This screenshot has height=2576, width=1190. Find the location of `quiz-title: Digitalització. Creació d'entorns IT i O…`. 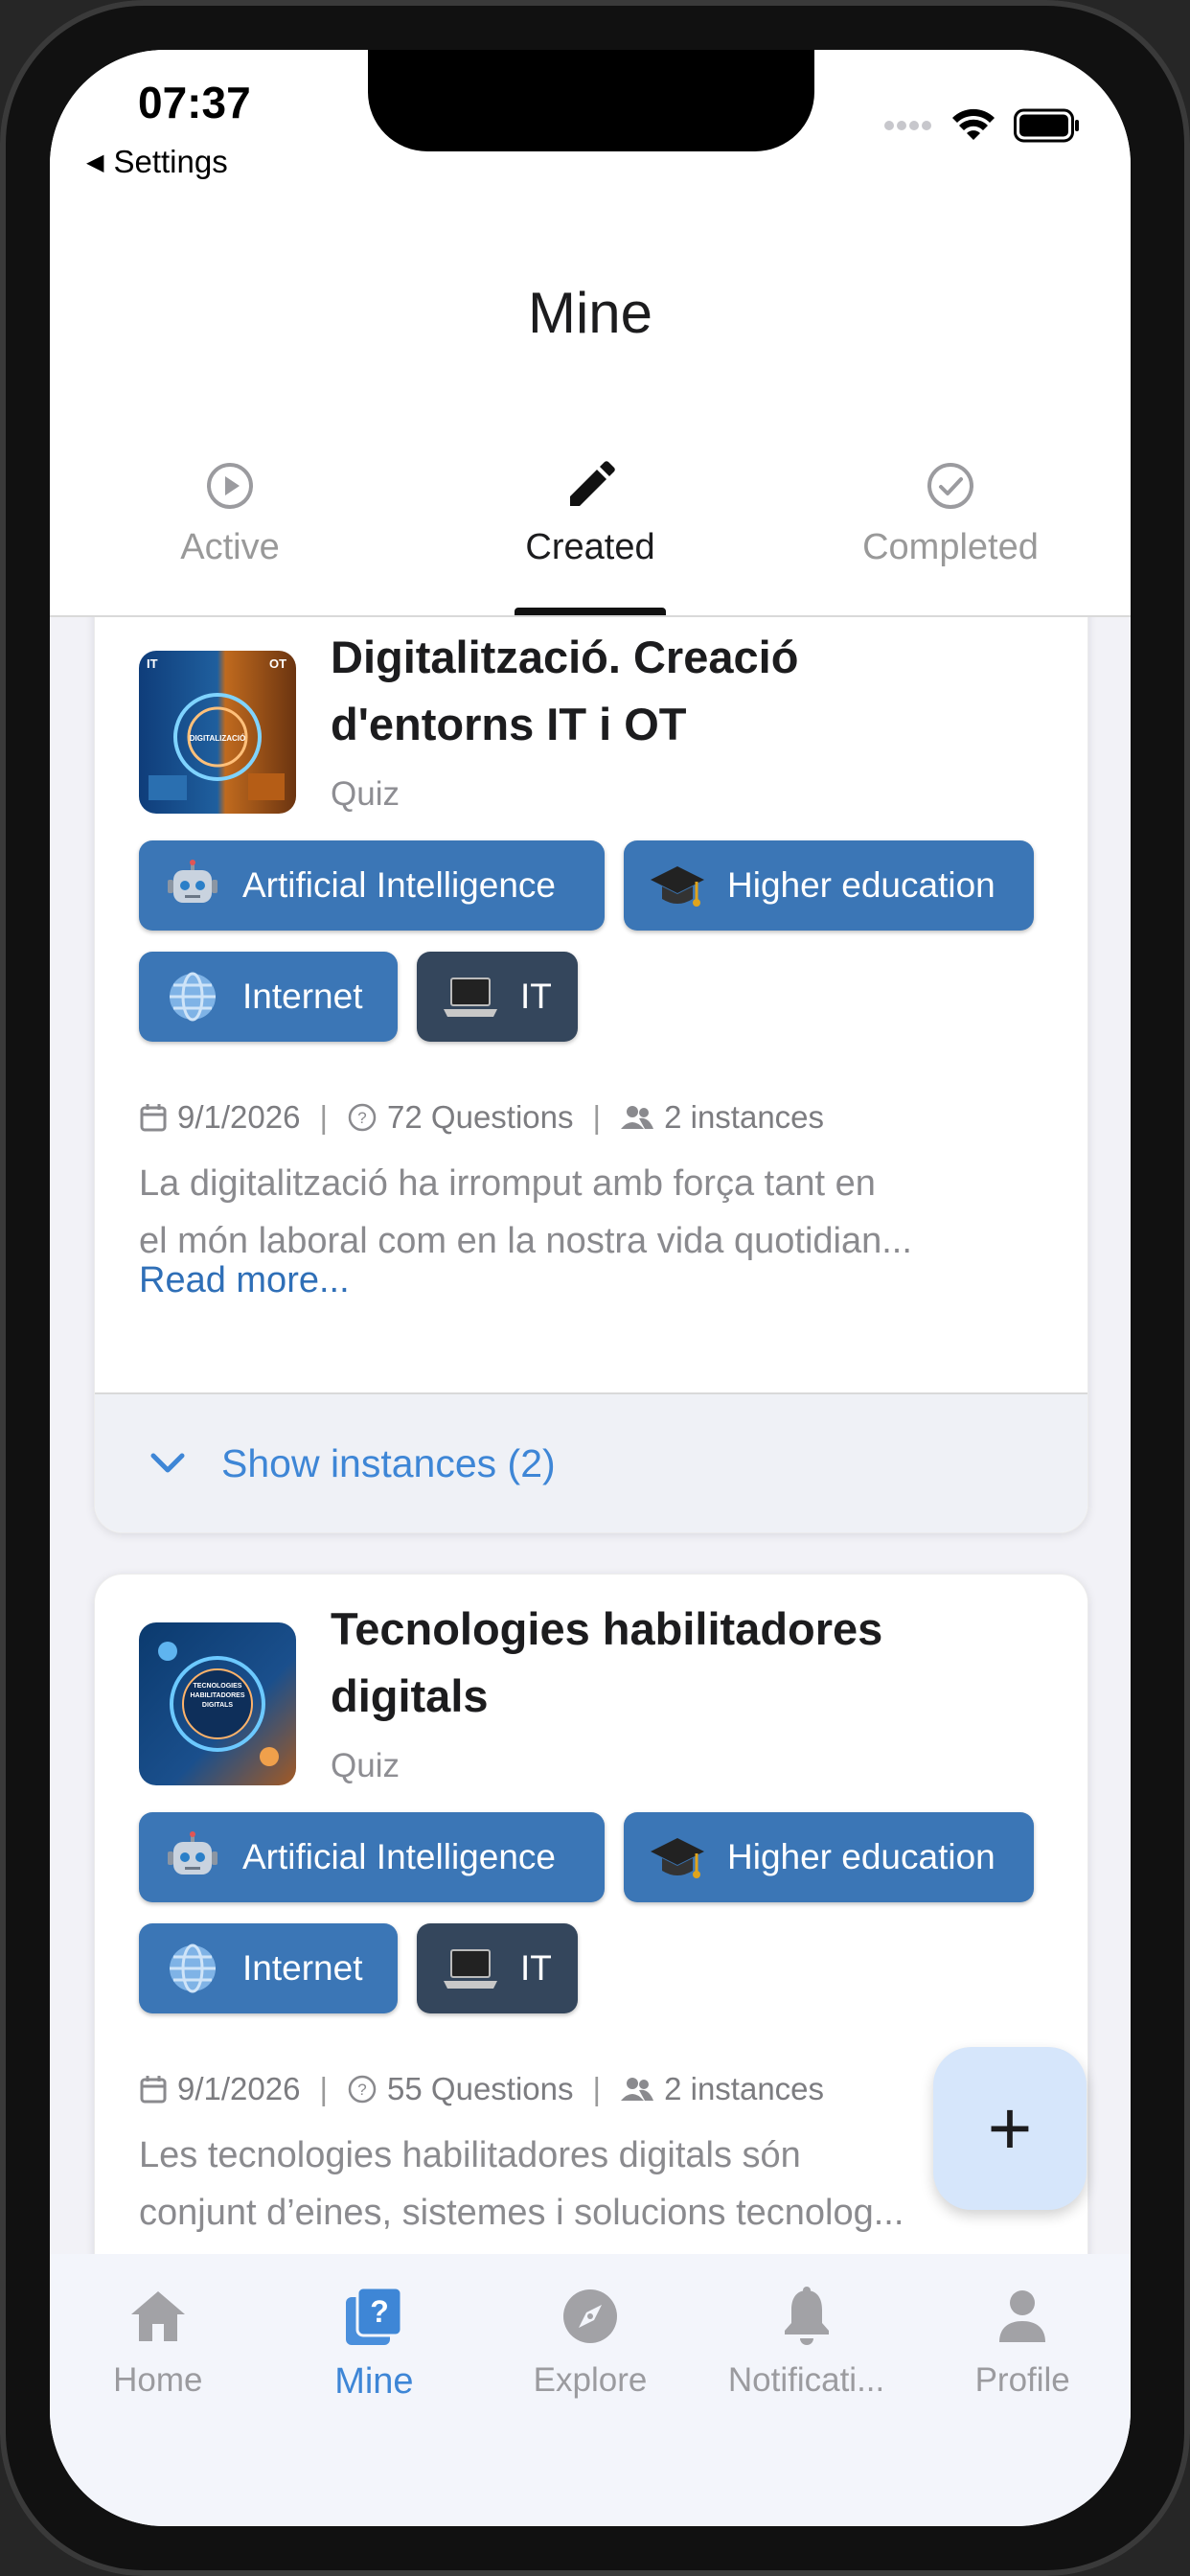

quiz-title: Digitalització. Creació d'entorns IT i O… is located at coordinates (695, 691).